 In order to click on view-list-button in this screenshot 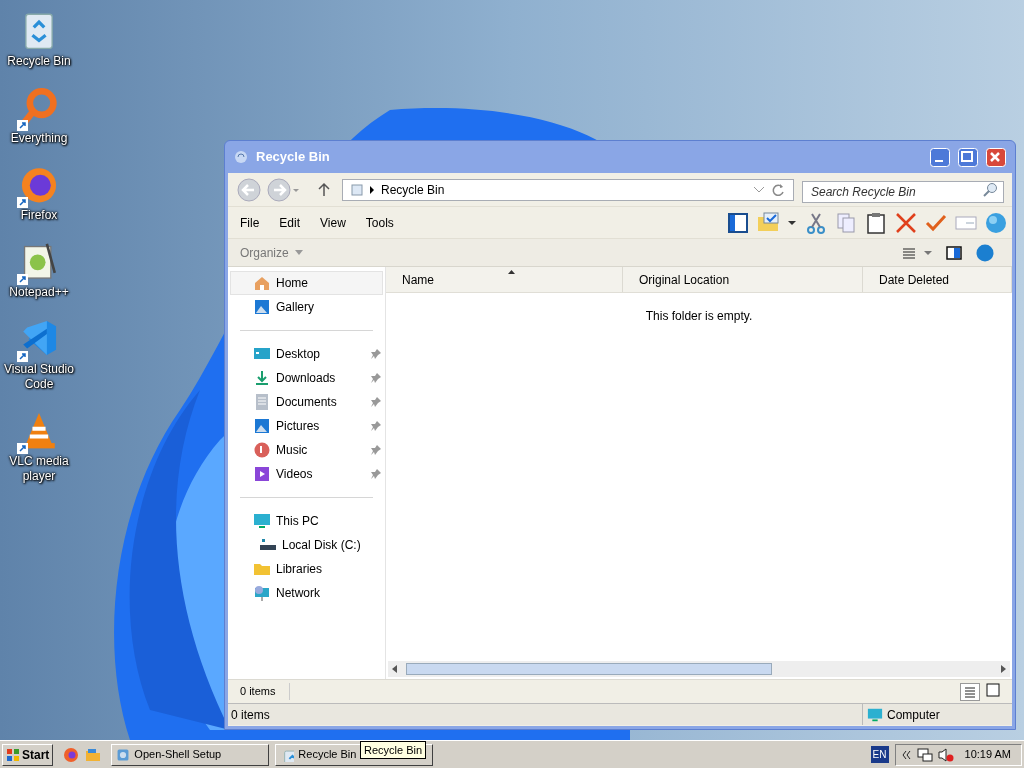, I will do `click(917, 252)`.